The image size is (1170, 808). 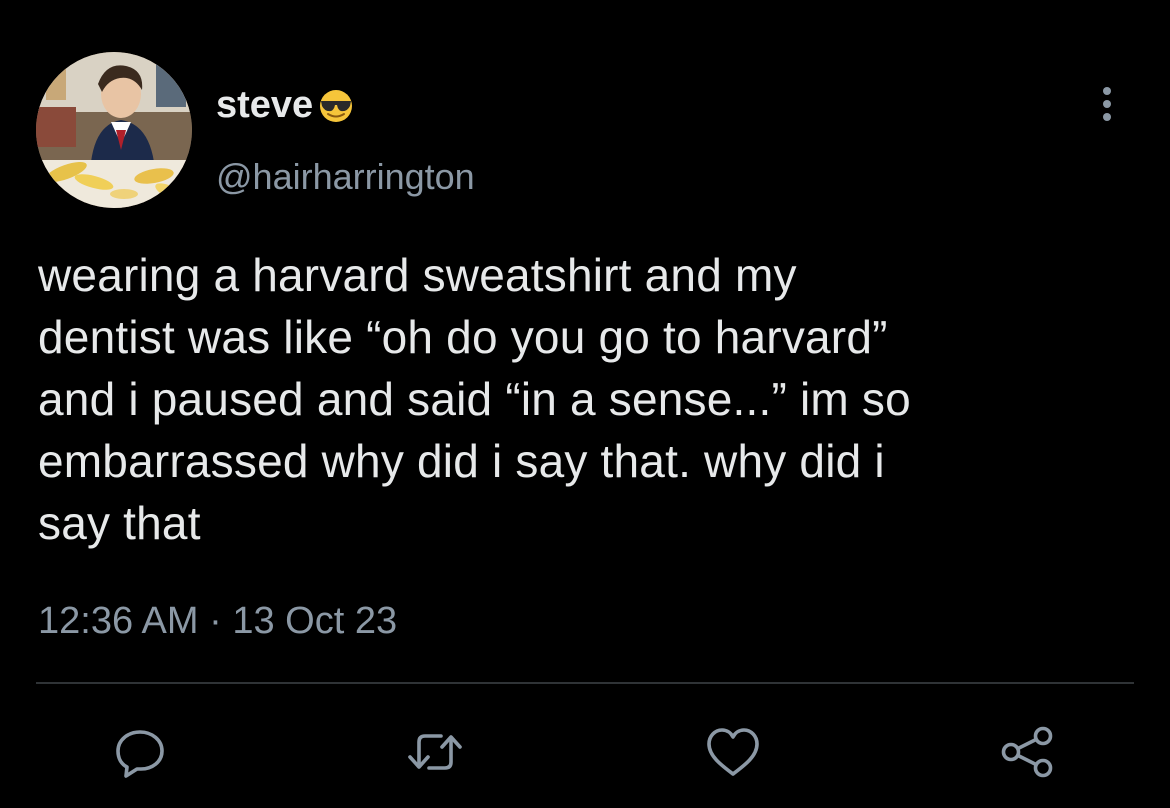 I want to click on share-icon, so click(x=1027, y=752).